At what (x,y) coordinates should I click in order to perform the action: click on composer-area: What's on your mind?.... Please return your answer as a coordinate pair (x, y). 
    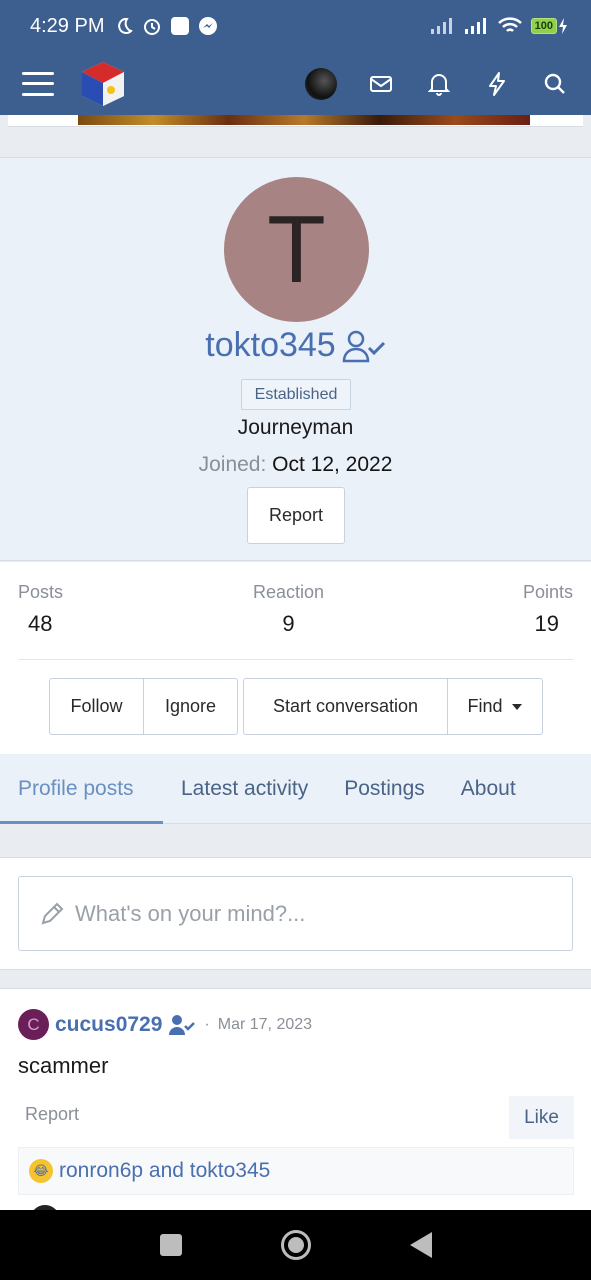
    Looking at the image, I should click on (295, 913).